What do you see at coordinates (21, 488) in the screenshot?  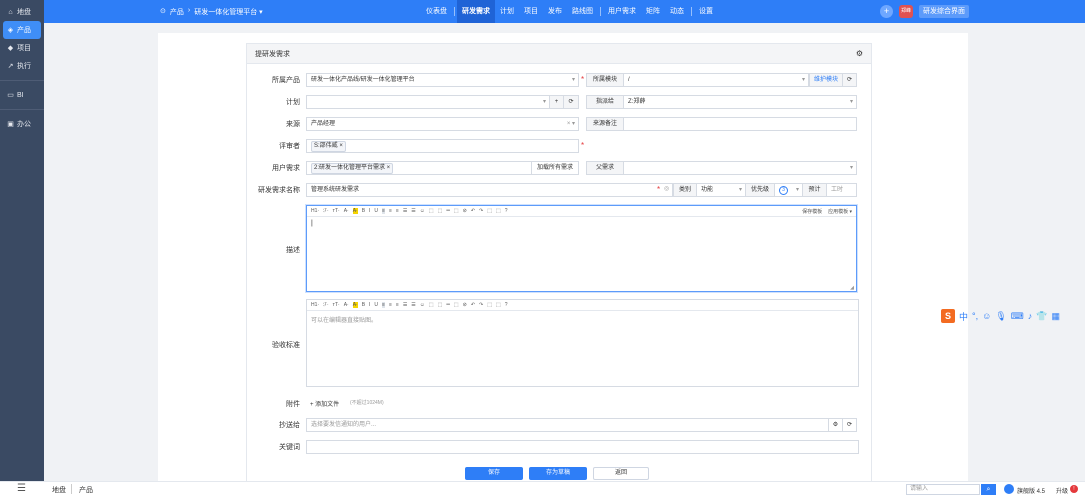 I see `menu-icon: ☰` at bounding box center [21, 488].